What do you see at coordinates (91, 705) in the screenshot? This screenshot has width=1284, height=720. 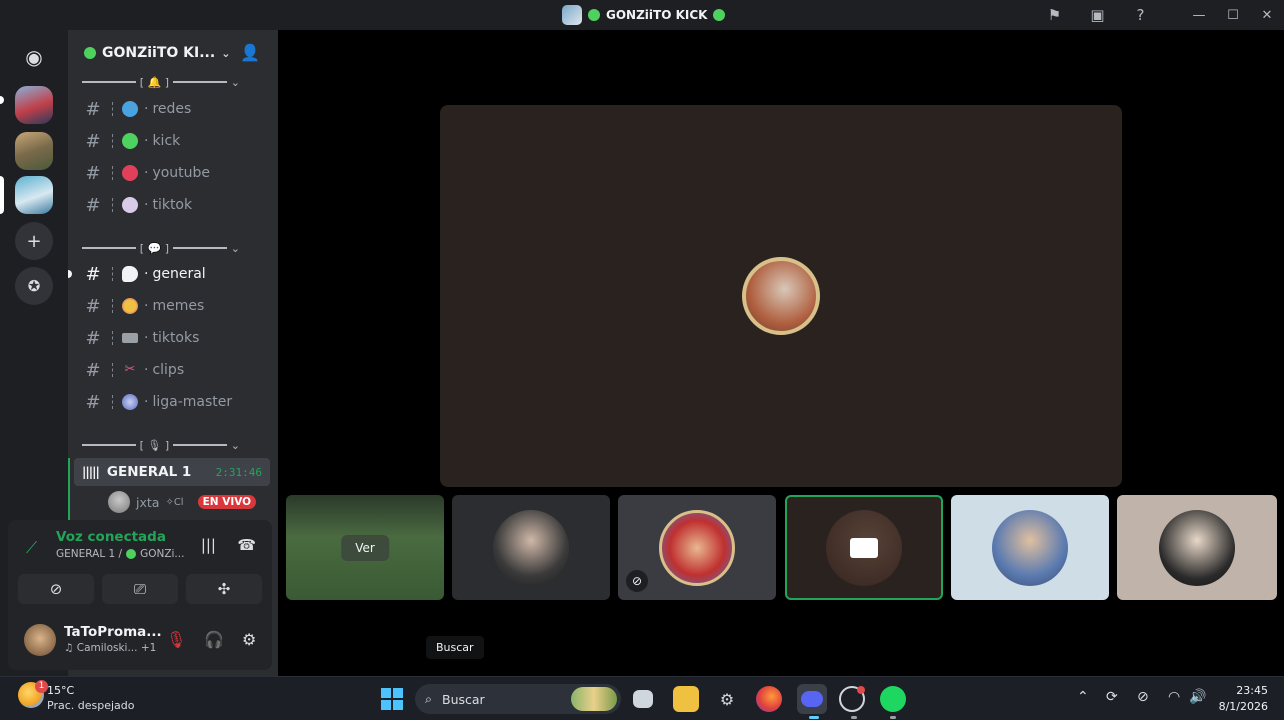 I see `weather-desc: Prac. despejado` at bounding box center [91, 705].